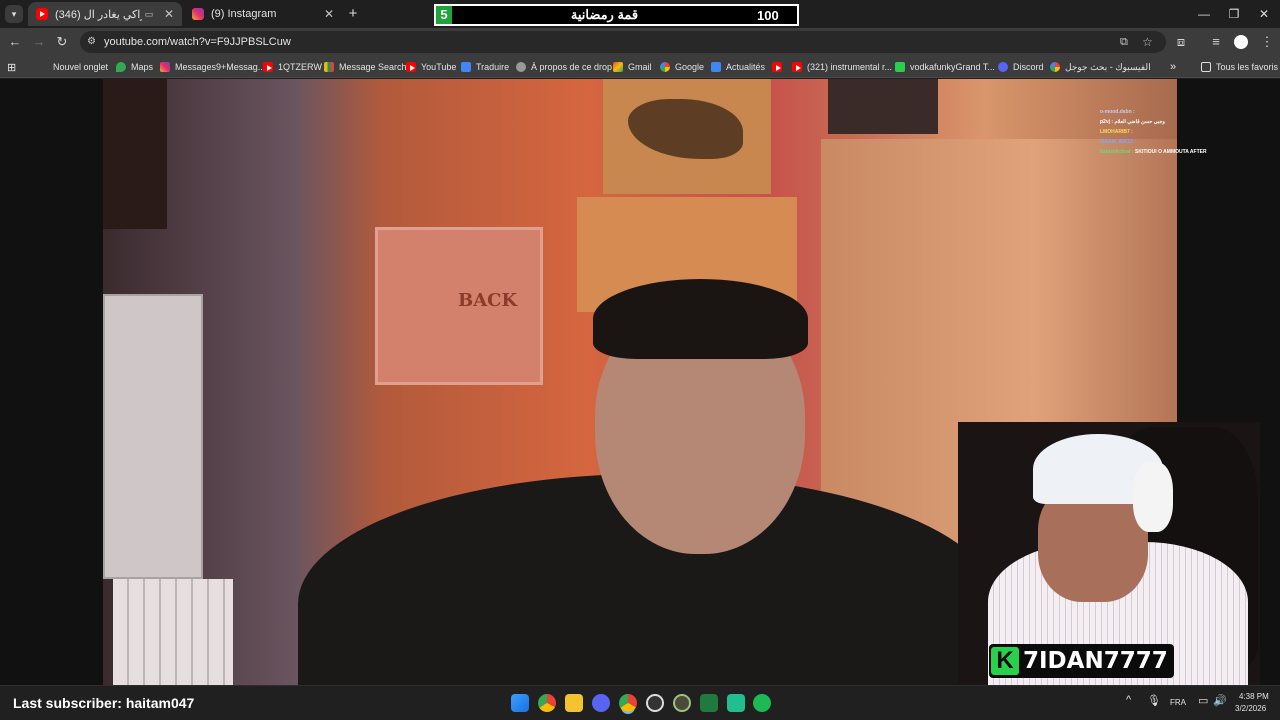 This screenshot has height=720, width=1280. Describe the element at coordinates (197, 42) in the screenshot. I see `url-text: youtube.com/watch?v=F9JJPBSLCuw` at that location.